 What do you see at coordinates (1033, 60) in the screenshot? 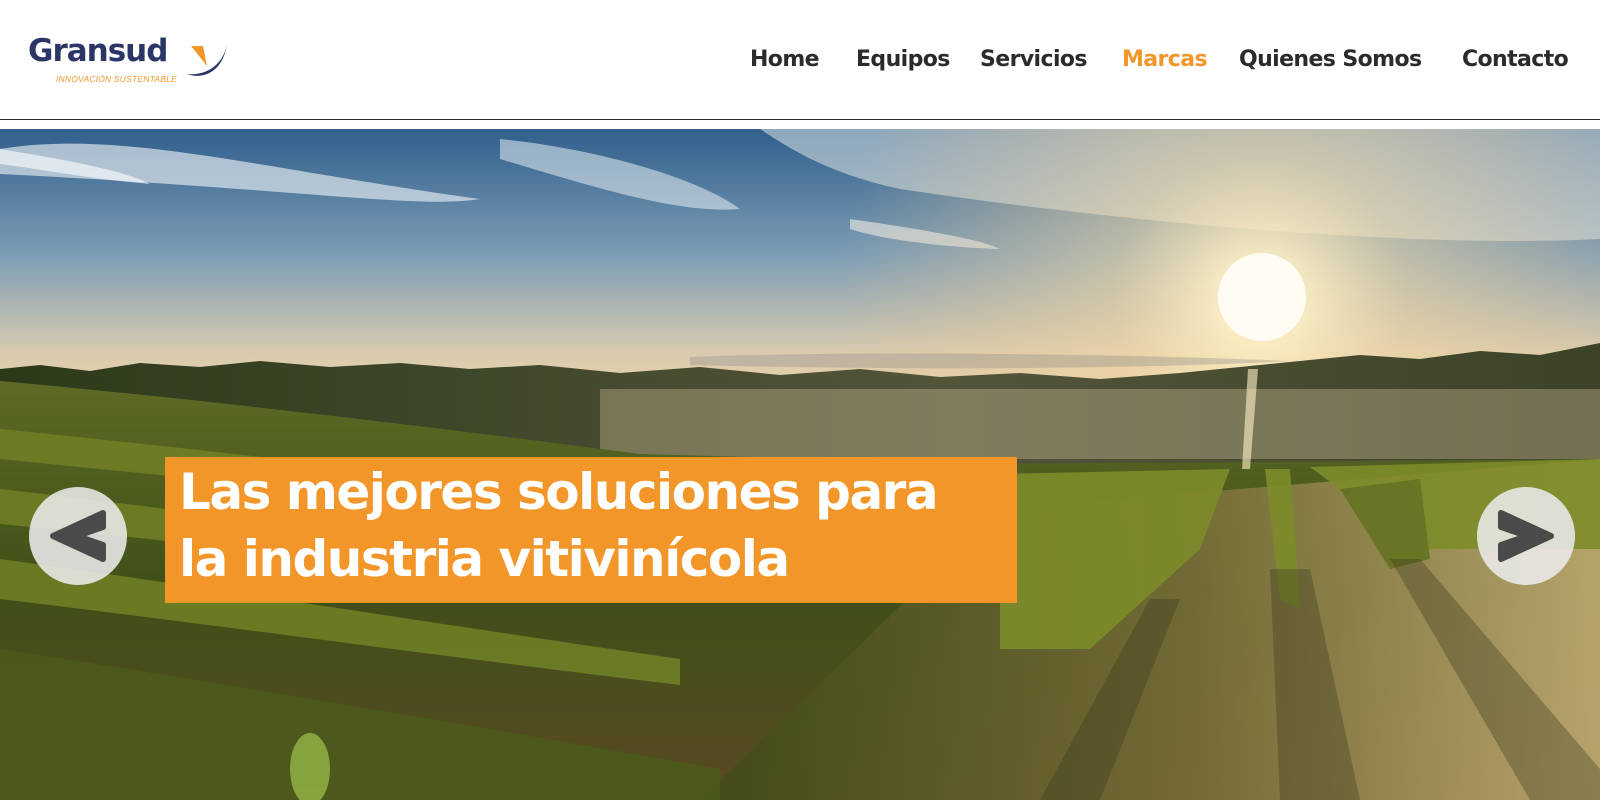
I see `nav-item-servicios: Servicios` at bounding box center [1033, 60].